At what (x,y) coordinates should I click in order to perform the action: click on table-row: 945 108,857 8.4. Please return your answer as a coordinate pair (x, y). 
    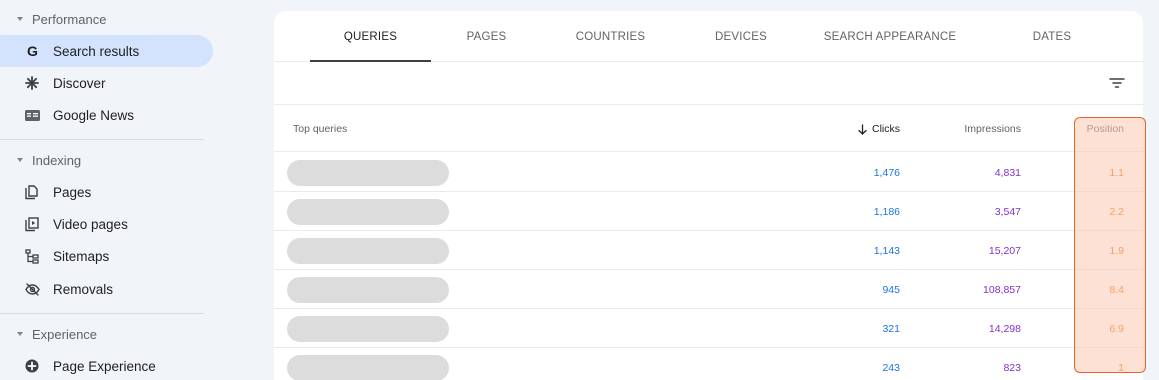
    Looking at the image, I should click on (708, 289).